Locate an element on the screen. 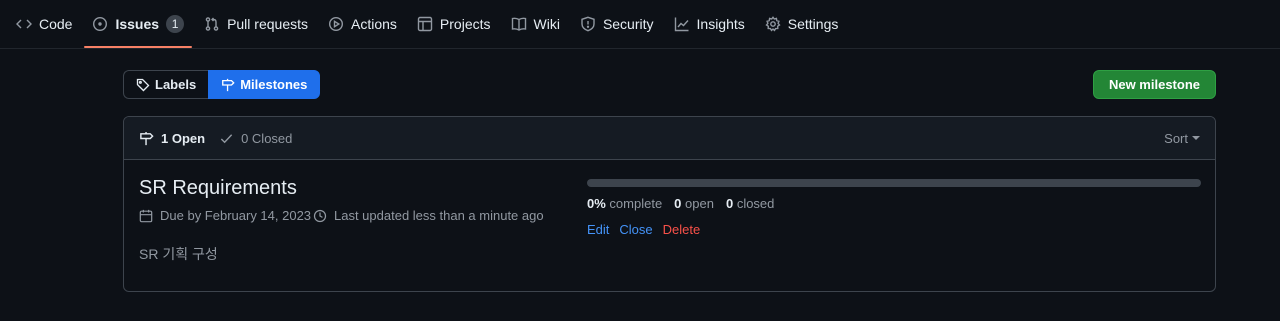 Image resolution: width=1280 pixels, height=321 pixels. closed-value: 0 is located at coordinates (729, 203).